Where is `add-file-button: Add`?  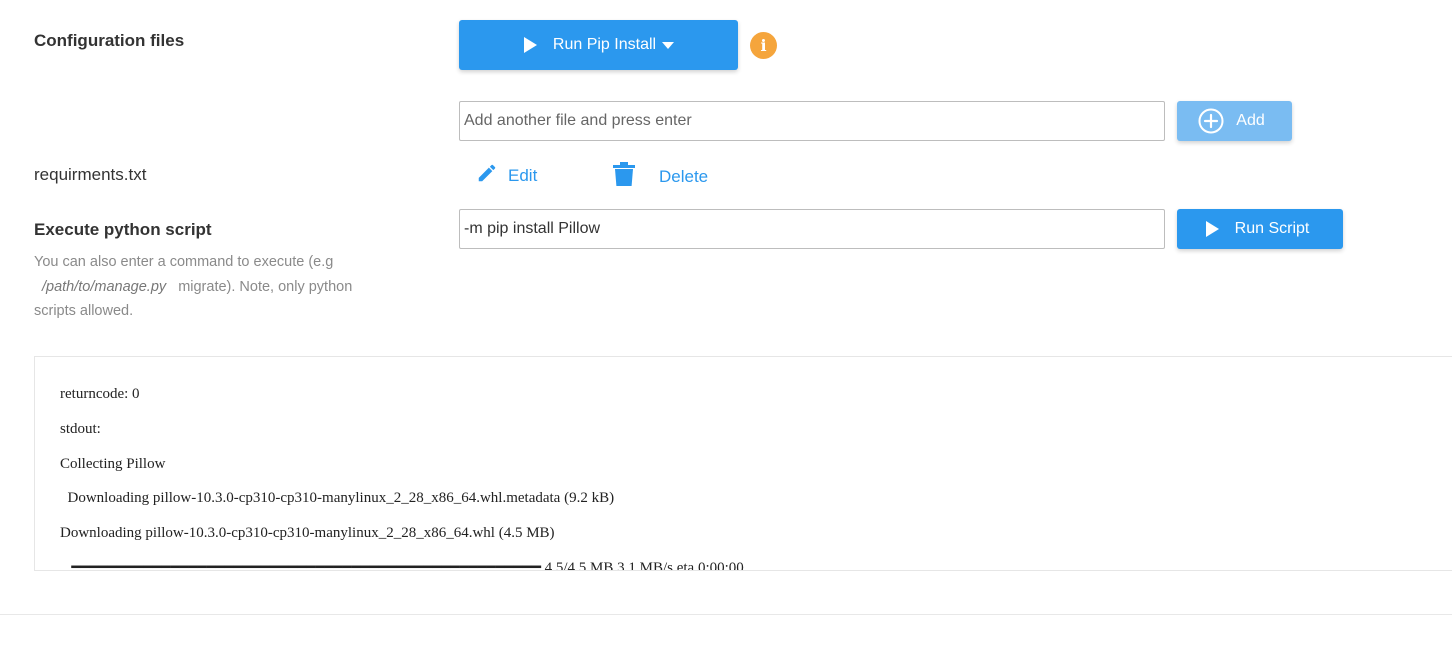
add-file-button: Add is located at coordinates (1234, 121).